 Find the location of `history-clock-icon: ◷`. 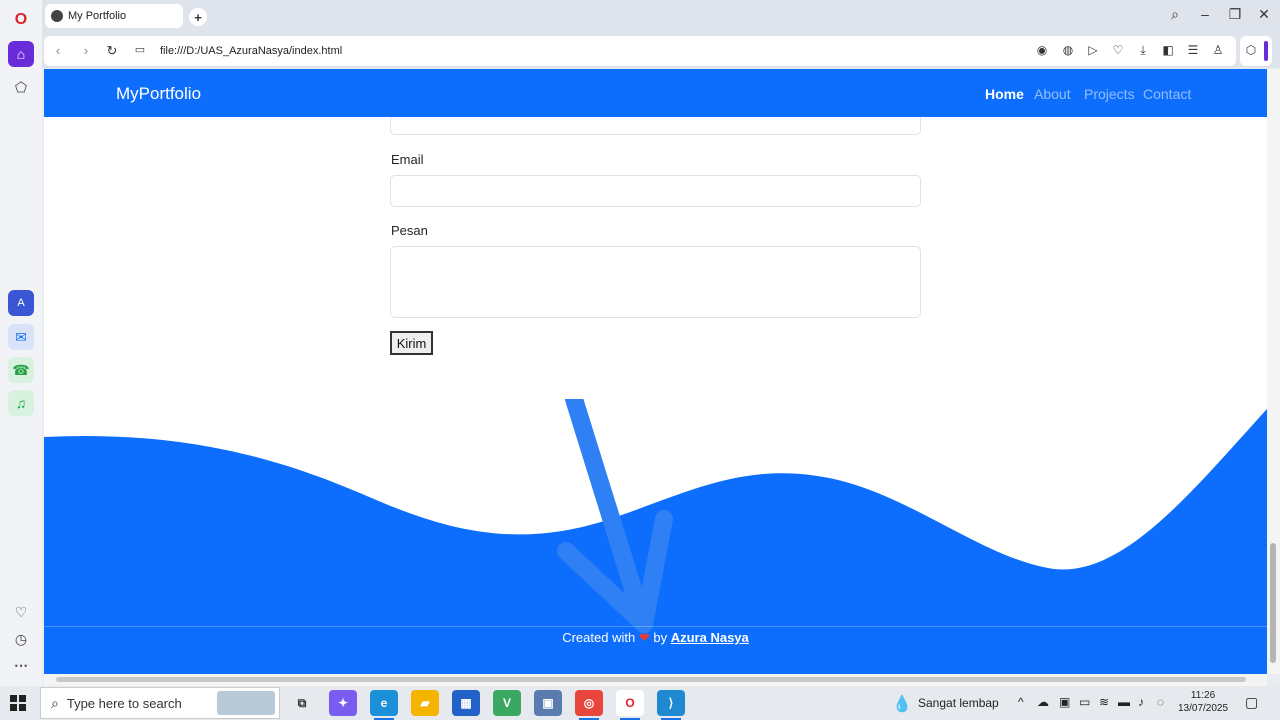

history-clock-icon: ◷ is located at coordinates (21, 639).